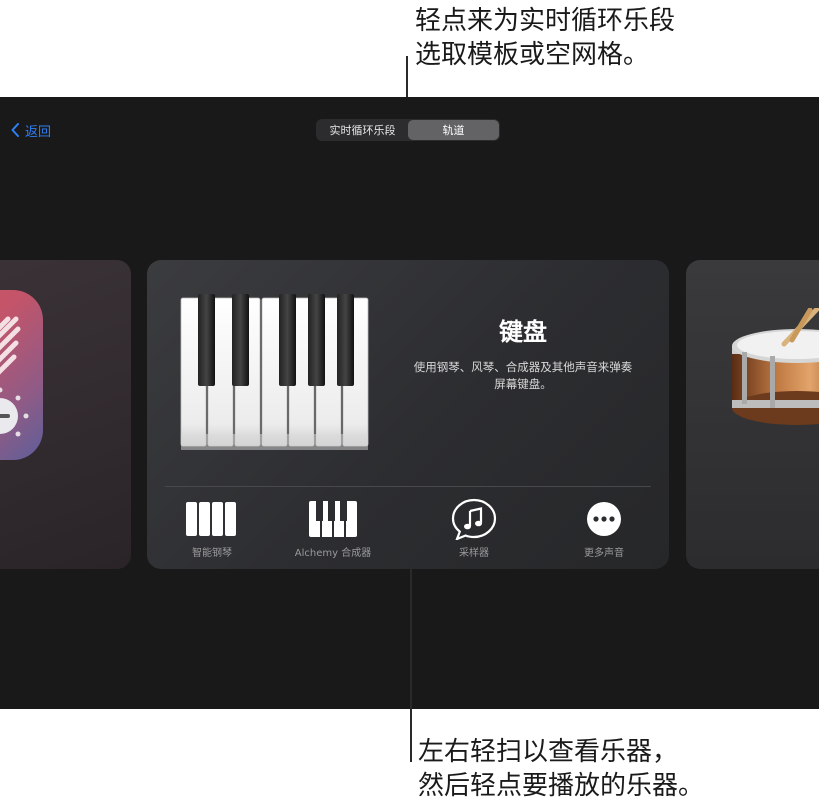  I want to click on option-more-sounds: 更多声音, so click(604, 528).